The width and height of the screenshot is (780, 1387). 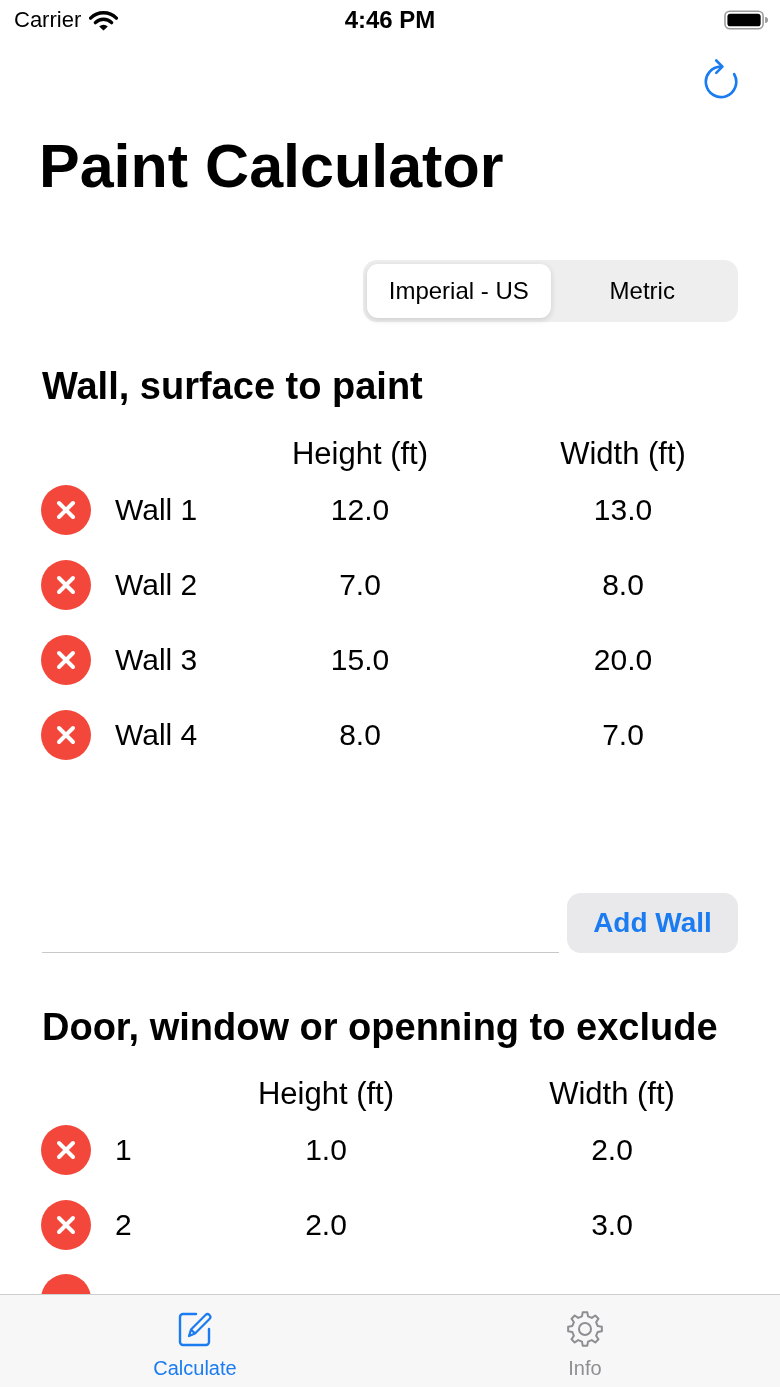 I want to click on gear-icon, so click(x=585, y=1329).